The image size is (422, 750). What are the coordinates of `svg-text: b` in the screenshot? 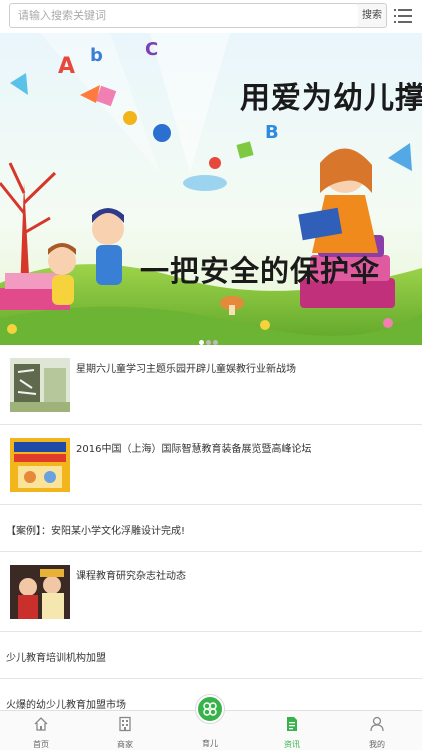 It's located at (96, 55).